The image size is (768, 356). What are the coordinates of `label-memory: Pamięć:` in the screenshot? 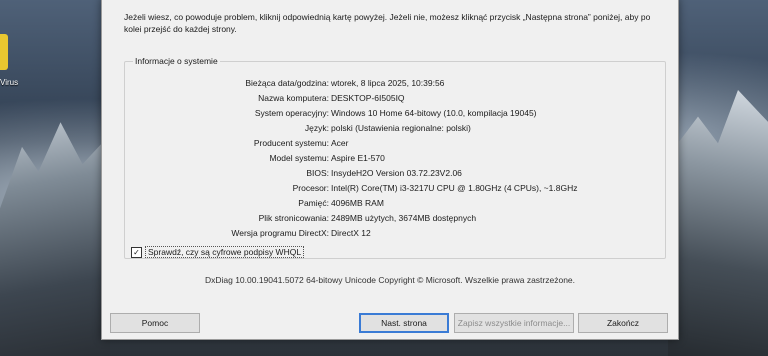 It's located at (313, 203).